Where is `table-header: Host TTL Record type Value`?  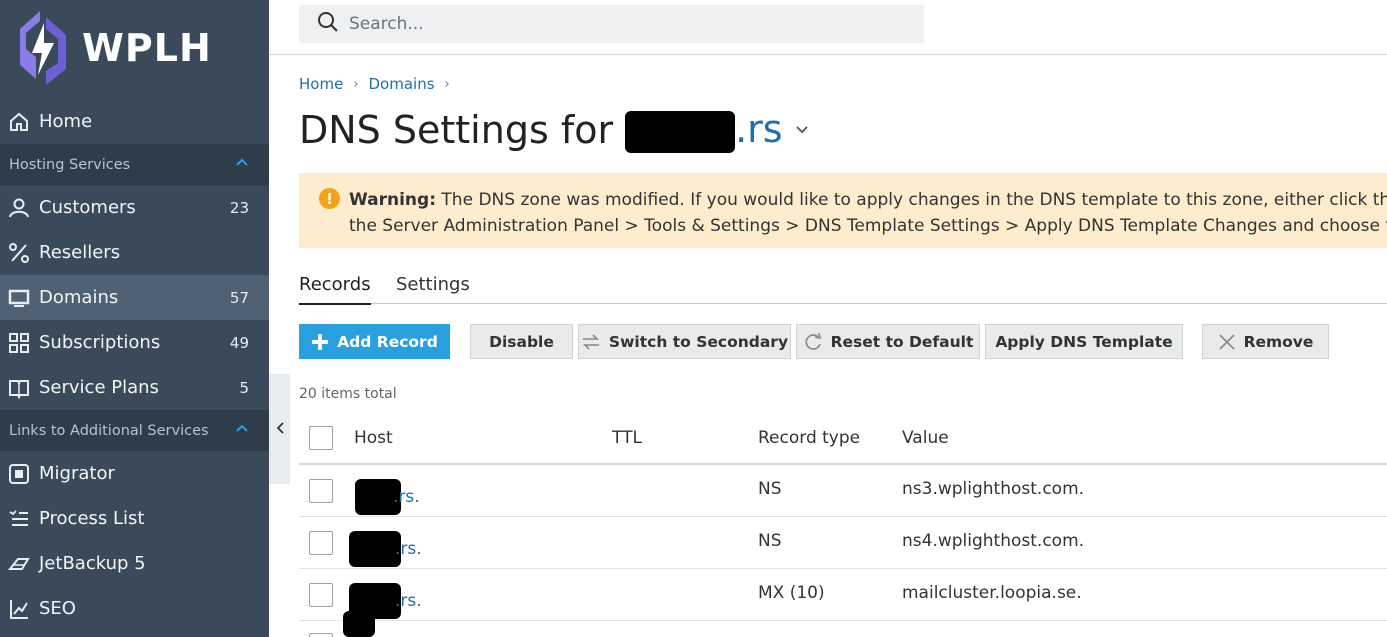 table-header: Host TTL Record type Value is located at coordinates (843, 439).